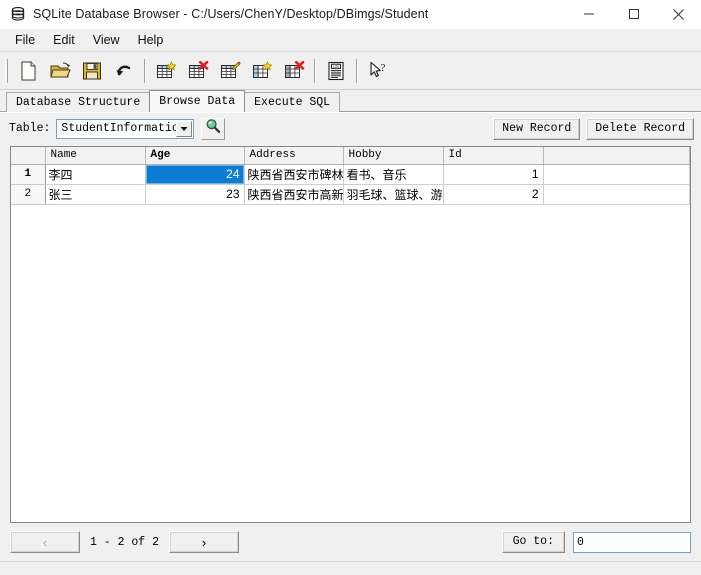  I want to click on record-counter: 1 - 2 of 2, so click(125, 542).